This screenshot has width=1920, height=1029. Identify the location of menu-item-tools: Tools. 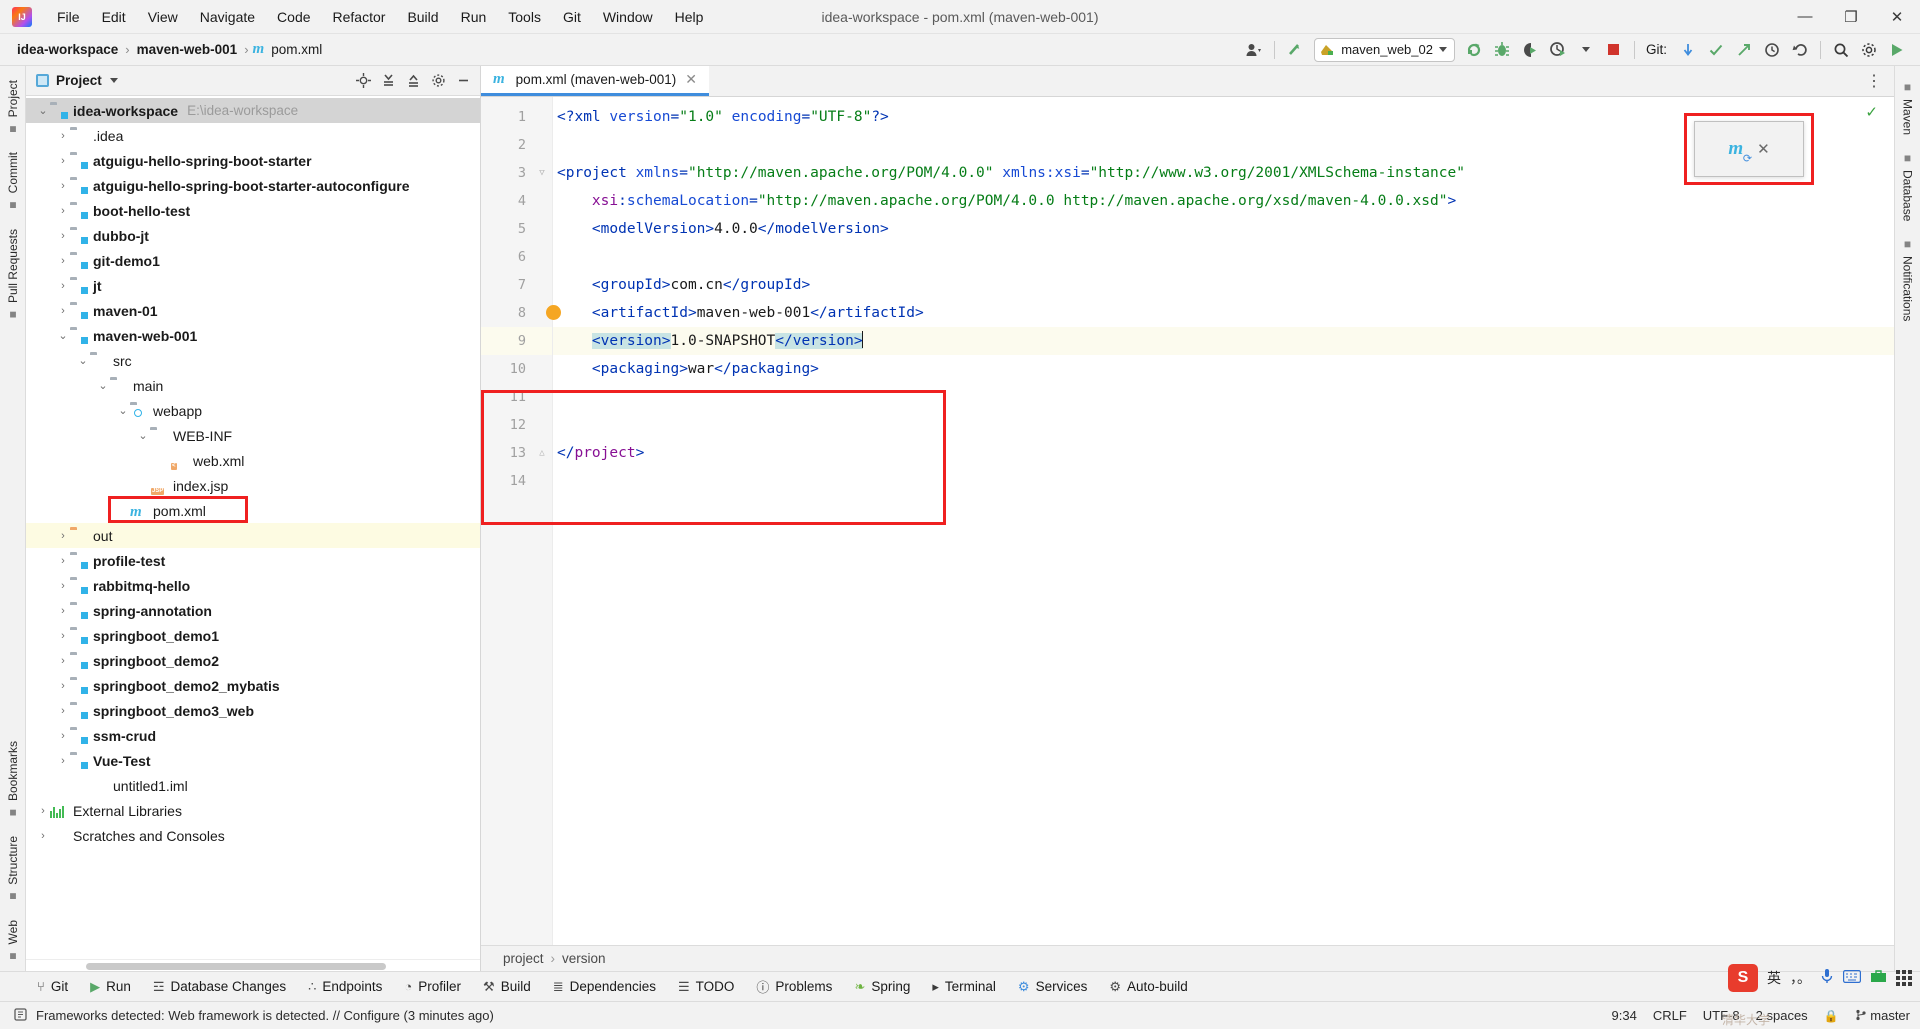
(524, 17).